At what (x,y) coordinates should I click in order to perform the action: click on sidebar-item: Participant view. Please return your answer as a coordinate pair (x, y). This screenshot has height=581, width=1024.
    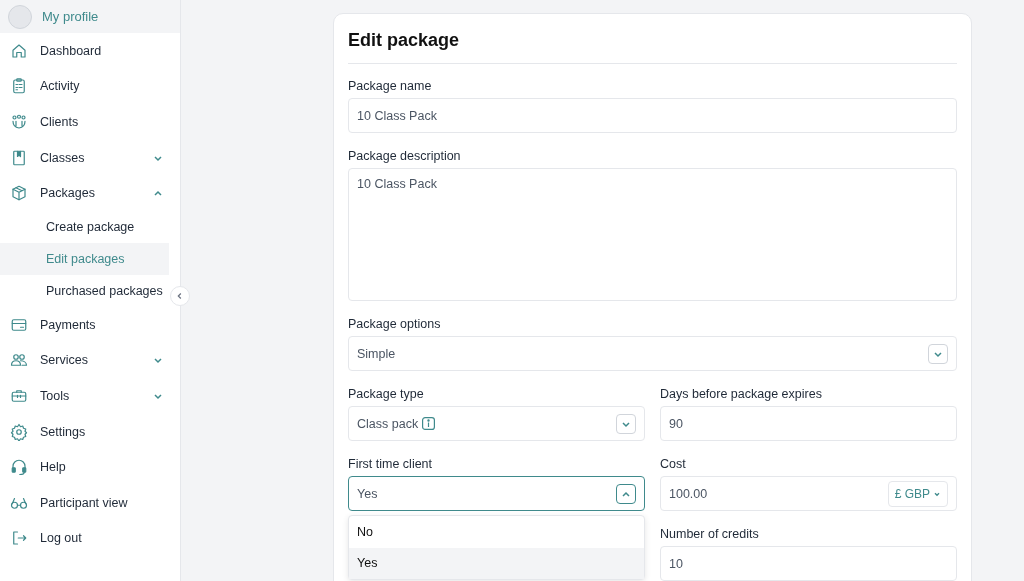
    Looking at the image, I should click on (90, 502).